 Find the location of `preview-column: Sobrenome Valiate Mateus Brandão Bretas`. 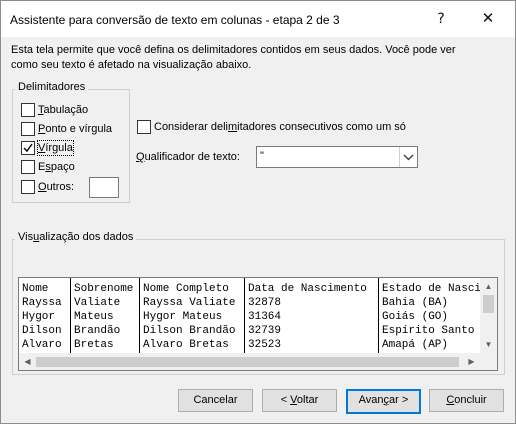

preview-column: Sobrenome Valiate Mateus Brandão Bretas is located at coordinates (105, 315).